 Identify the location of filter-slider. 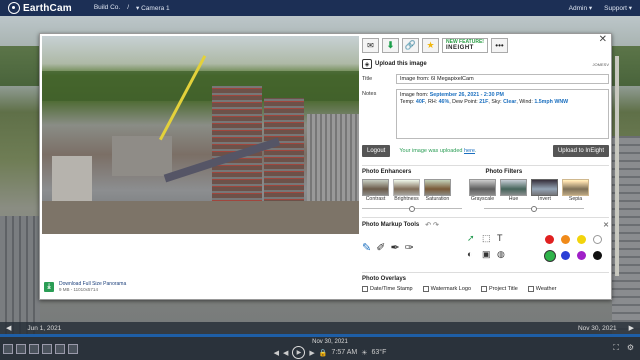
(534, 209).